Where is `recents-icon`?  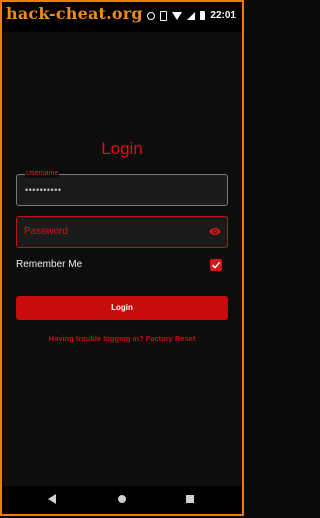 recents-icon is located at coordinates (190, 499).